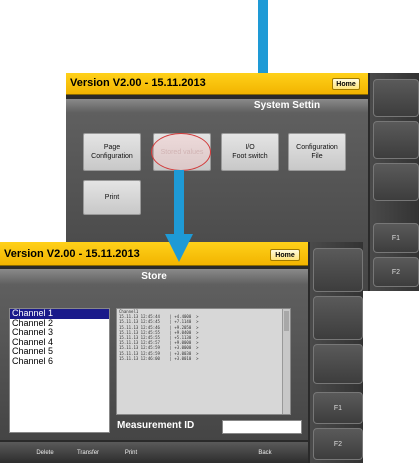 This screenshot has width=419, height=463. Describe the element at coordinates (338, 444) in the screenshot. I see `bottom-f2-button: F2` at that location.